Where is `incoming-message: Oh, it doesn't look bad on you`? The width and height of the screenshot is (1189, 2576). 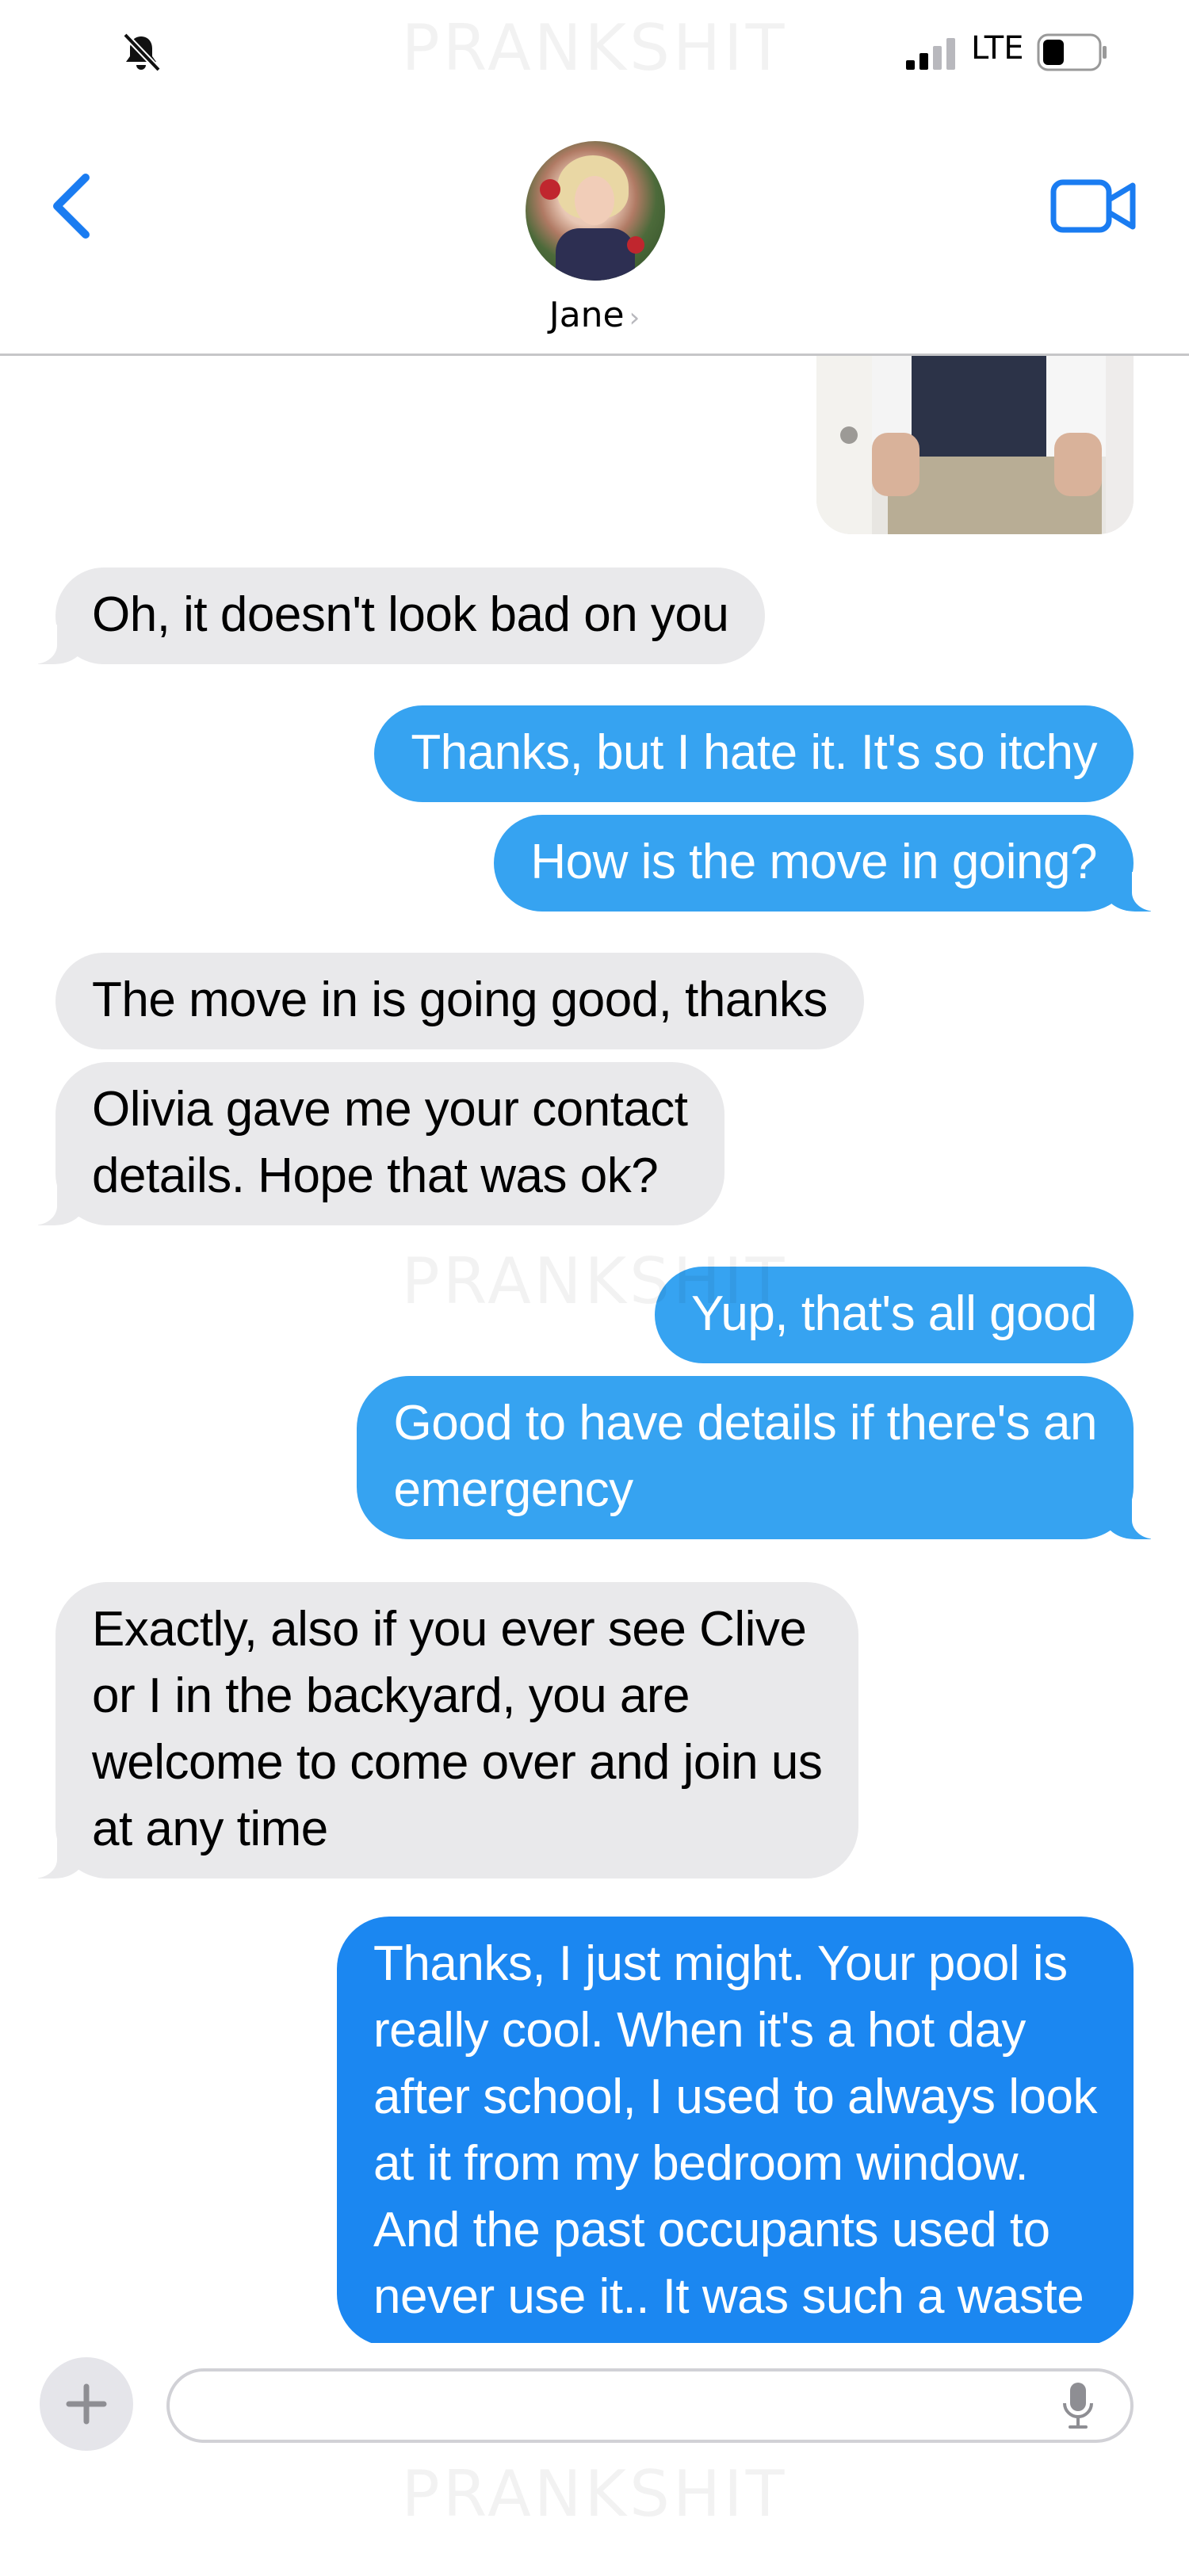 incoming-message: Oh, it doesn't look bad on you is located at coordinates (393, 616).